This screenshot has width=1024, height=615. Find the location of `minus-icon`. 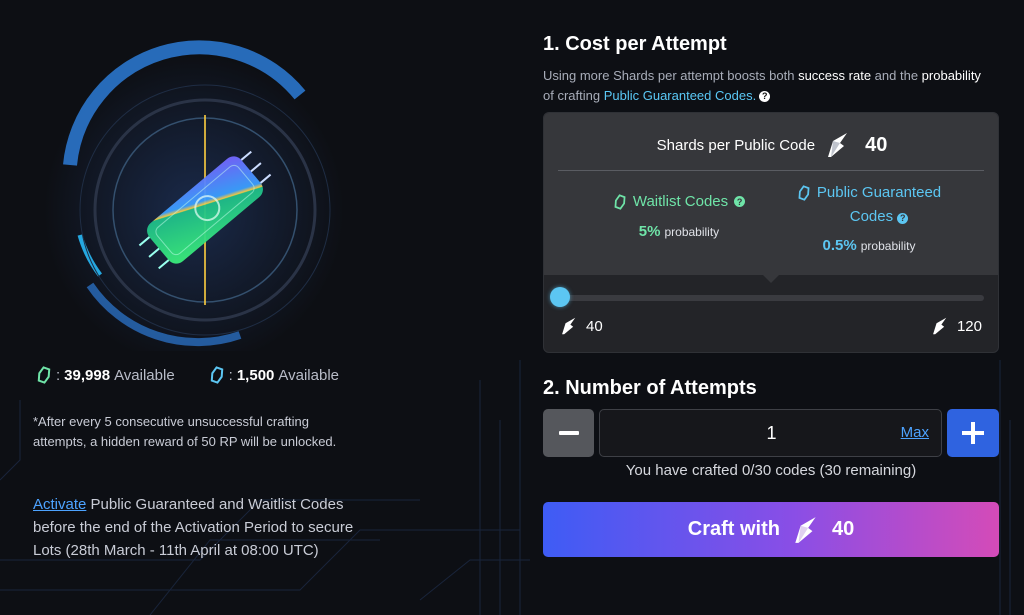

minus-icon is located at coordinates (568, 433).